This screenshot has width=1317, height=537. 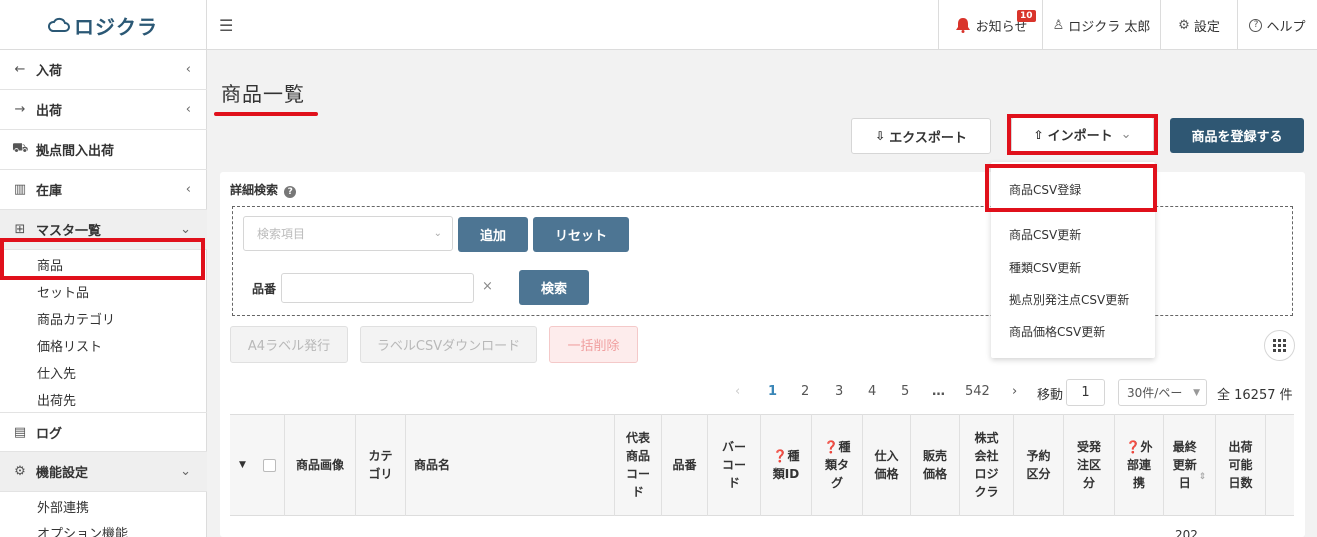 I want to click on grid-dots-icon, so click(x=1279, y=345).